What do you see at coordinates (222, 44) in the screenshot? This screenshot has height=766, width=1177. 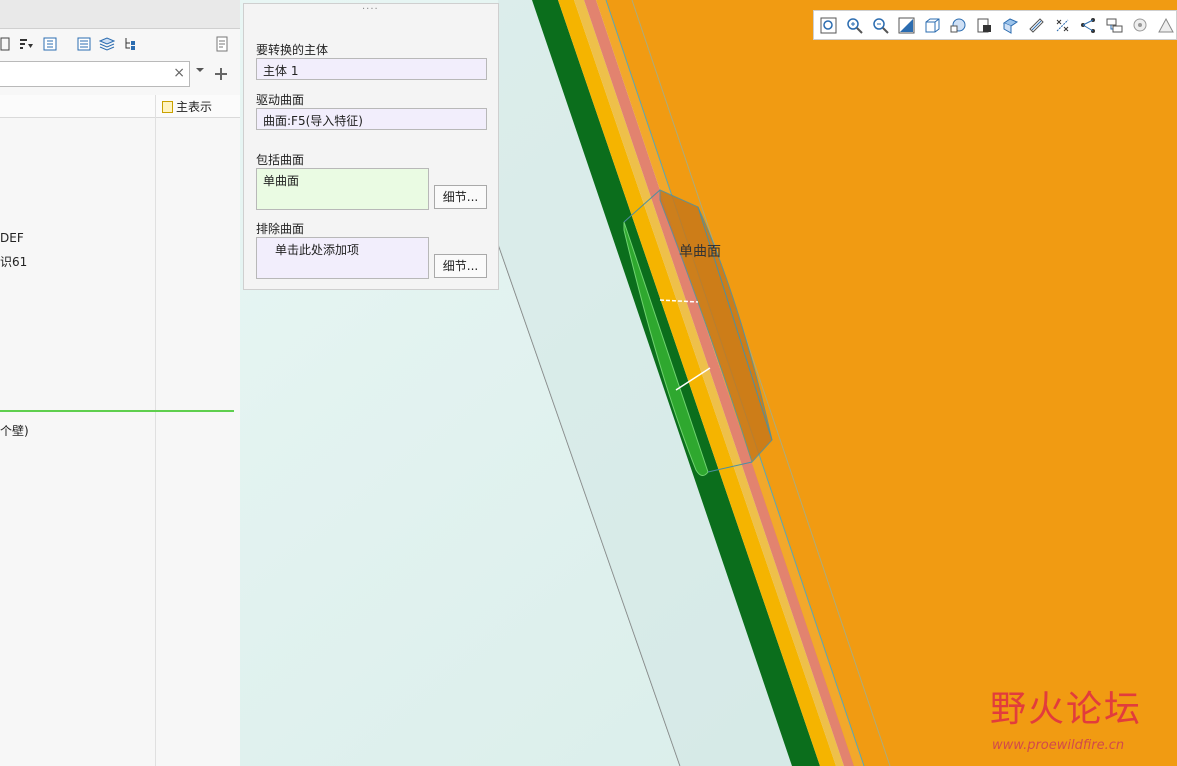 I see `notes-icon` at bounding box center [222, 44].